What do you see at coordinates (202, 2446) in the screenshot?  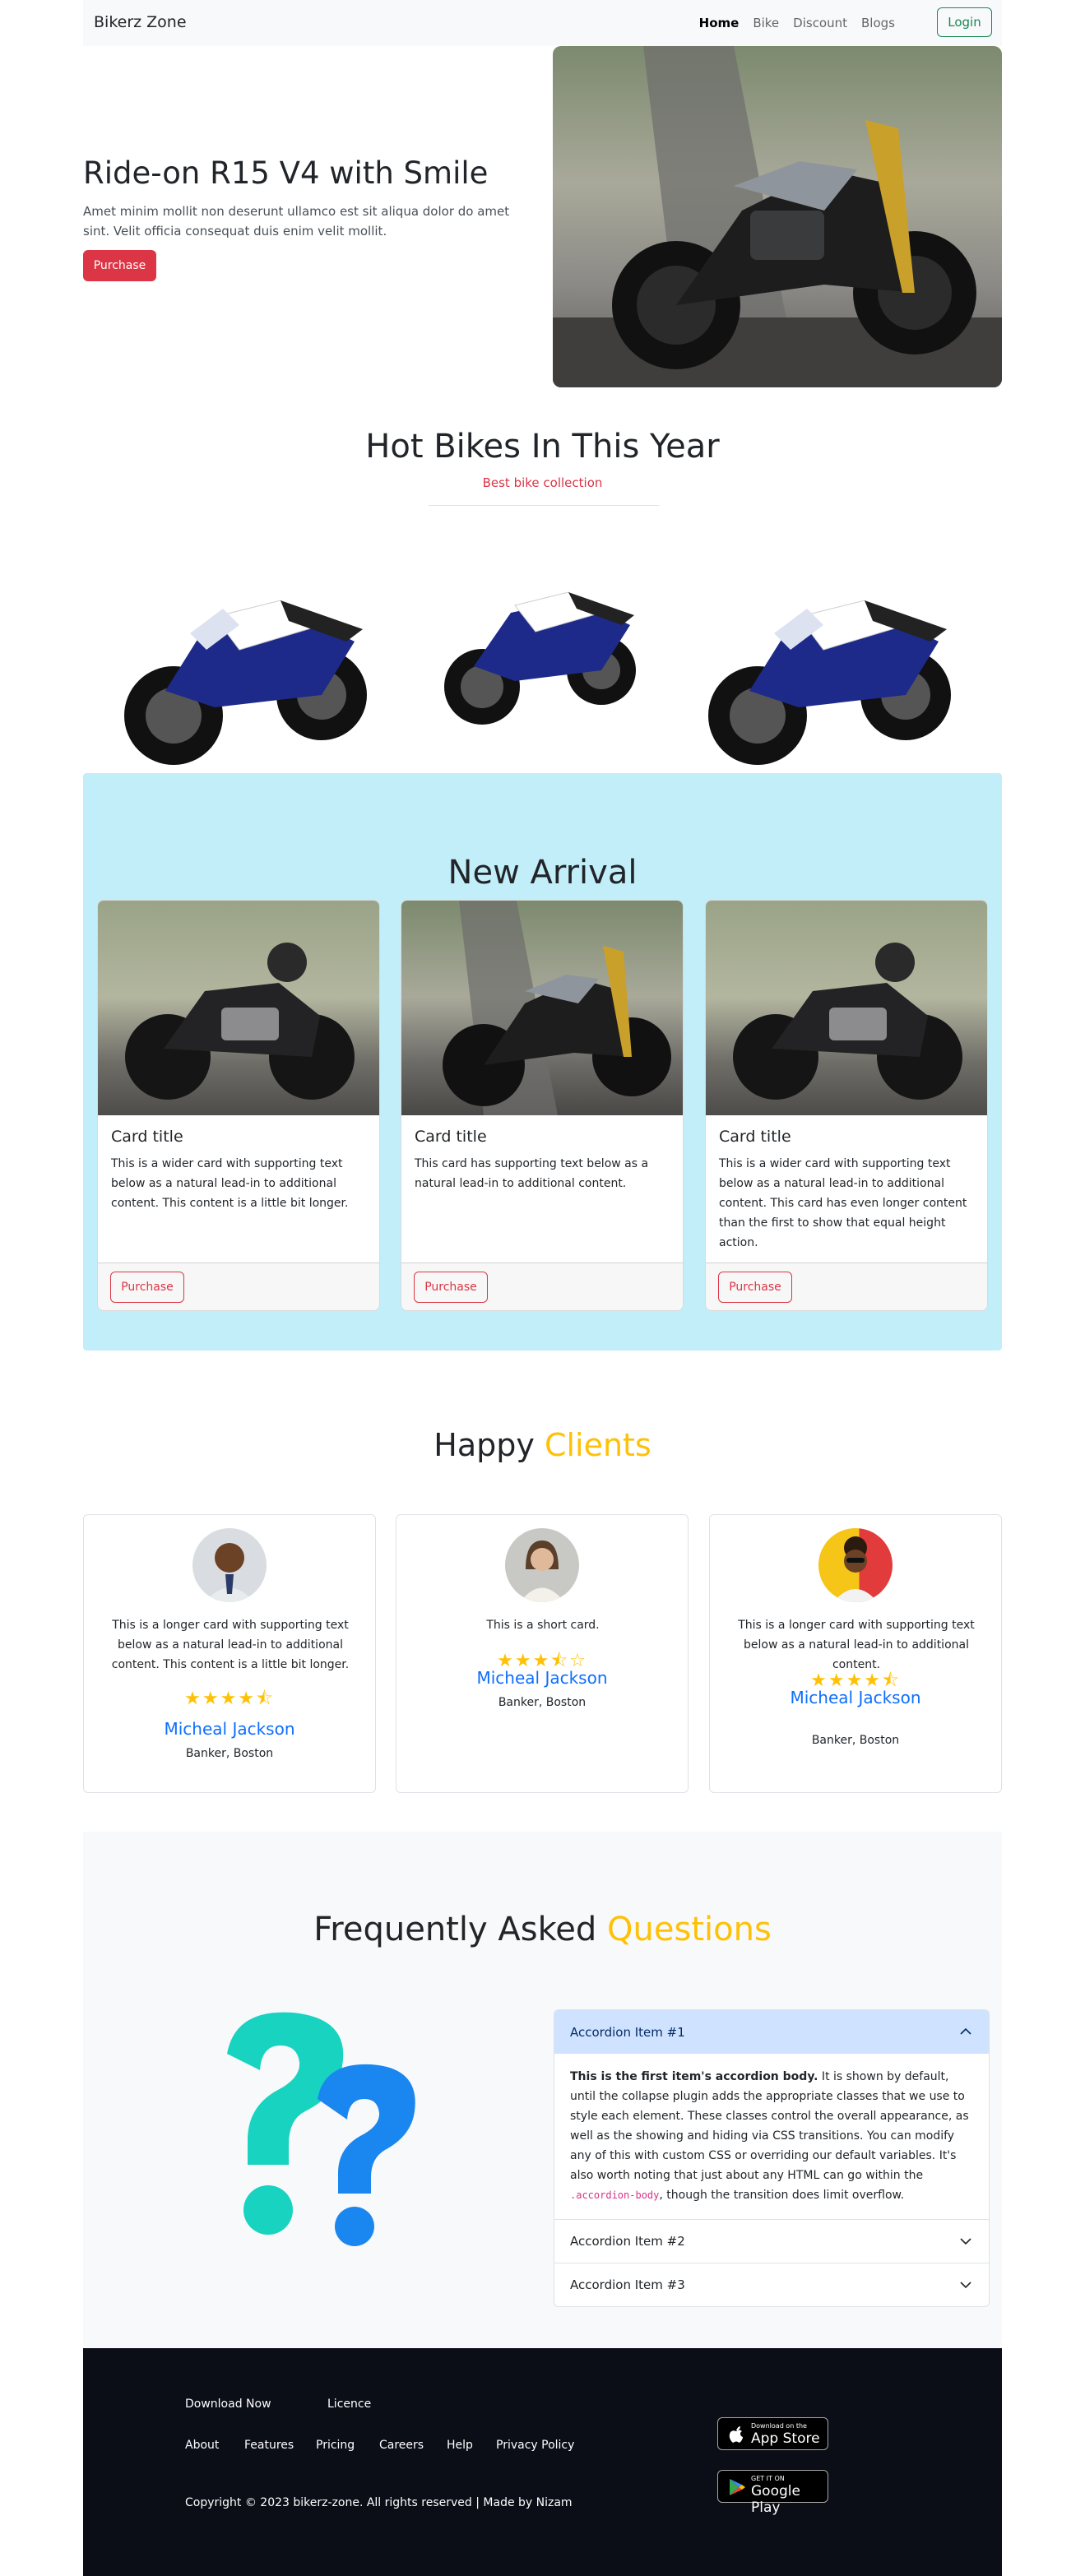 I see `footer-link-about: About` at bounding box center [202, 2446].